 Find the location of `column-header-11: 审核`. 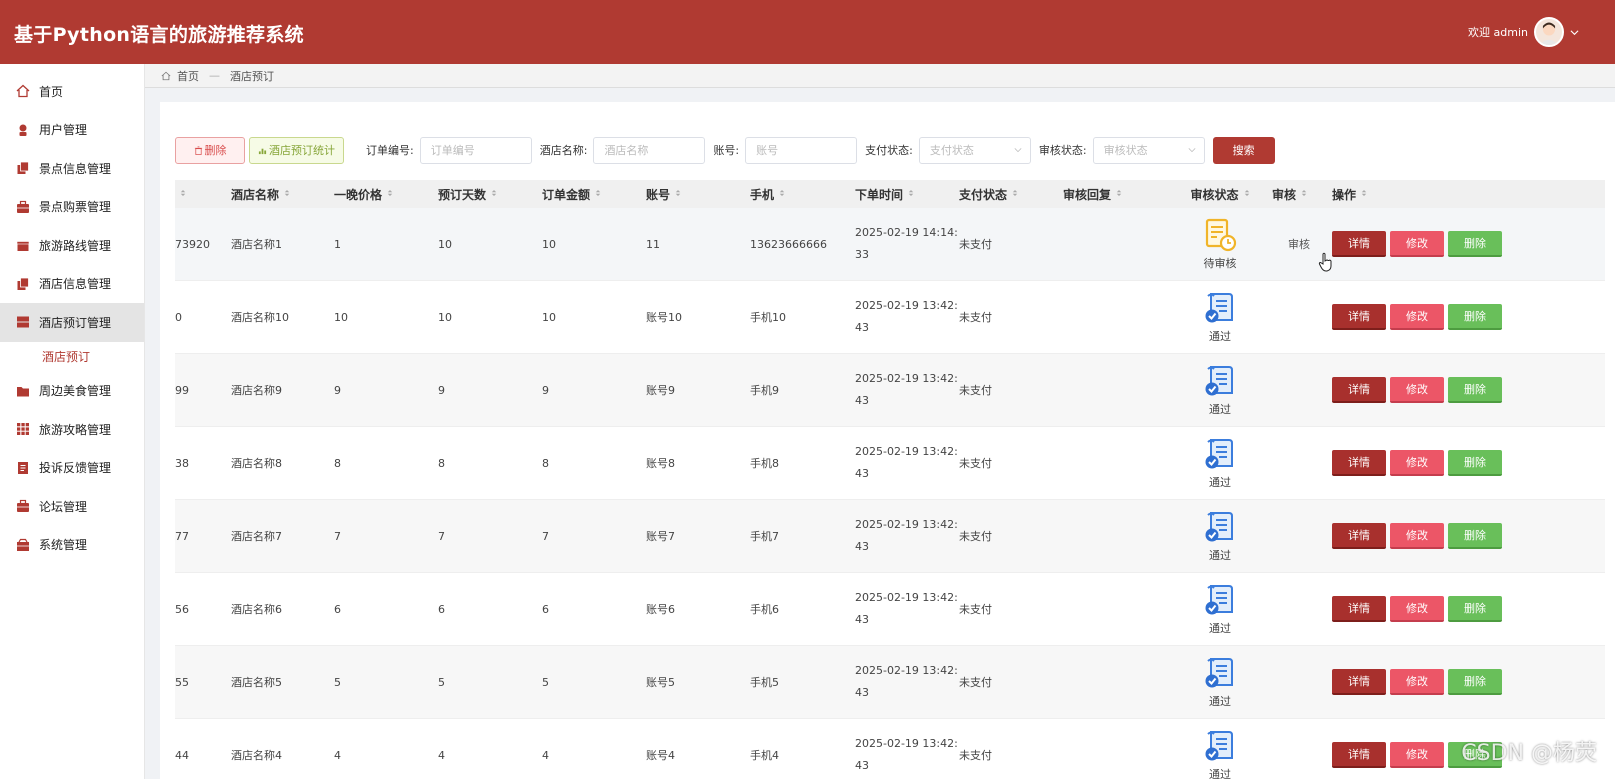

column-header-11: 审核 is located at coordinates (1302, 194).